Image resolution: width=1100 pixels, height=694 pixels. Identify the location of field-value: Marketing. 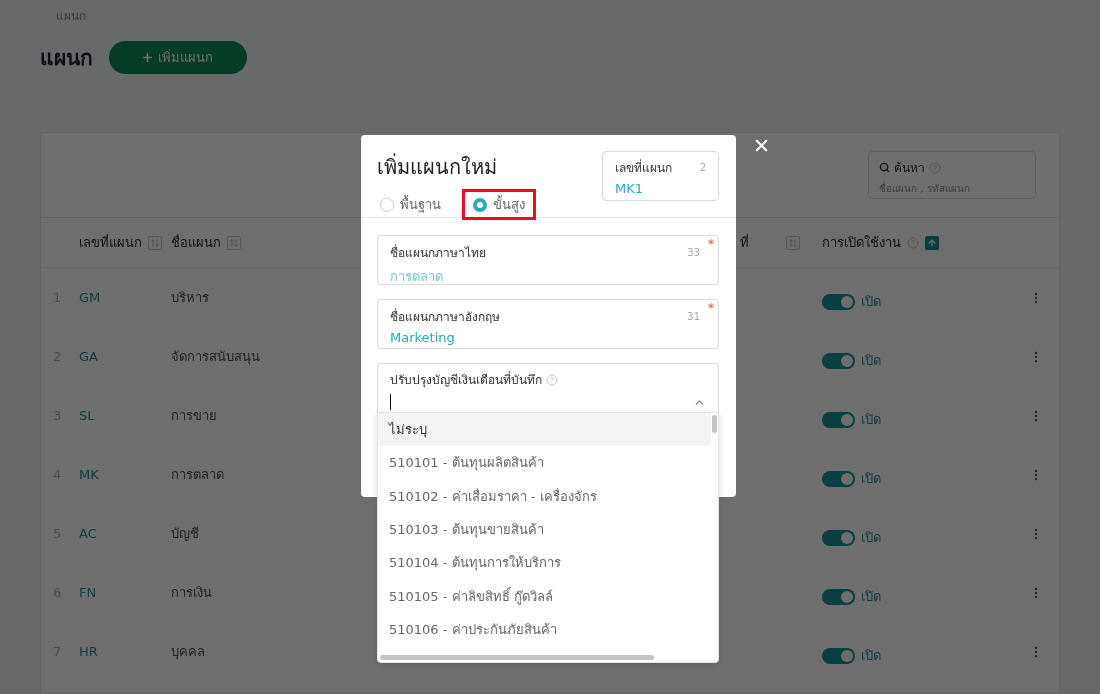
(423, 337).